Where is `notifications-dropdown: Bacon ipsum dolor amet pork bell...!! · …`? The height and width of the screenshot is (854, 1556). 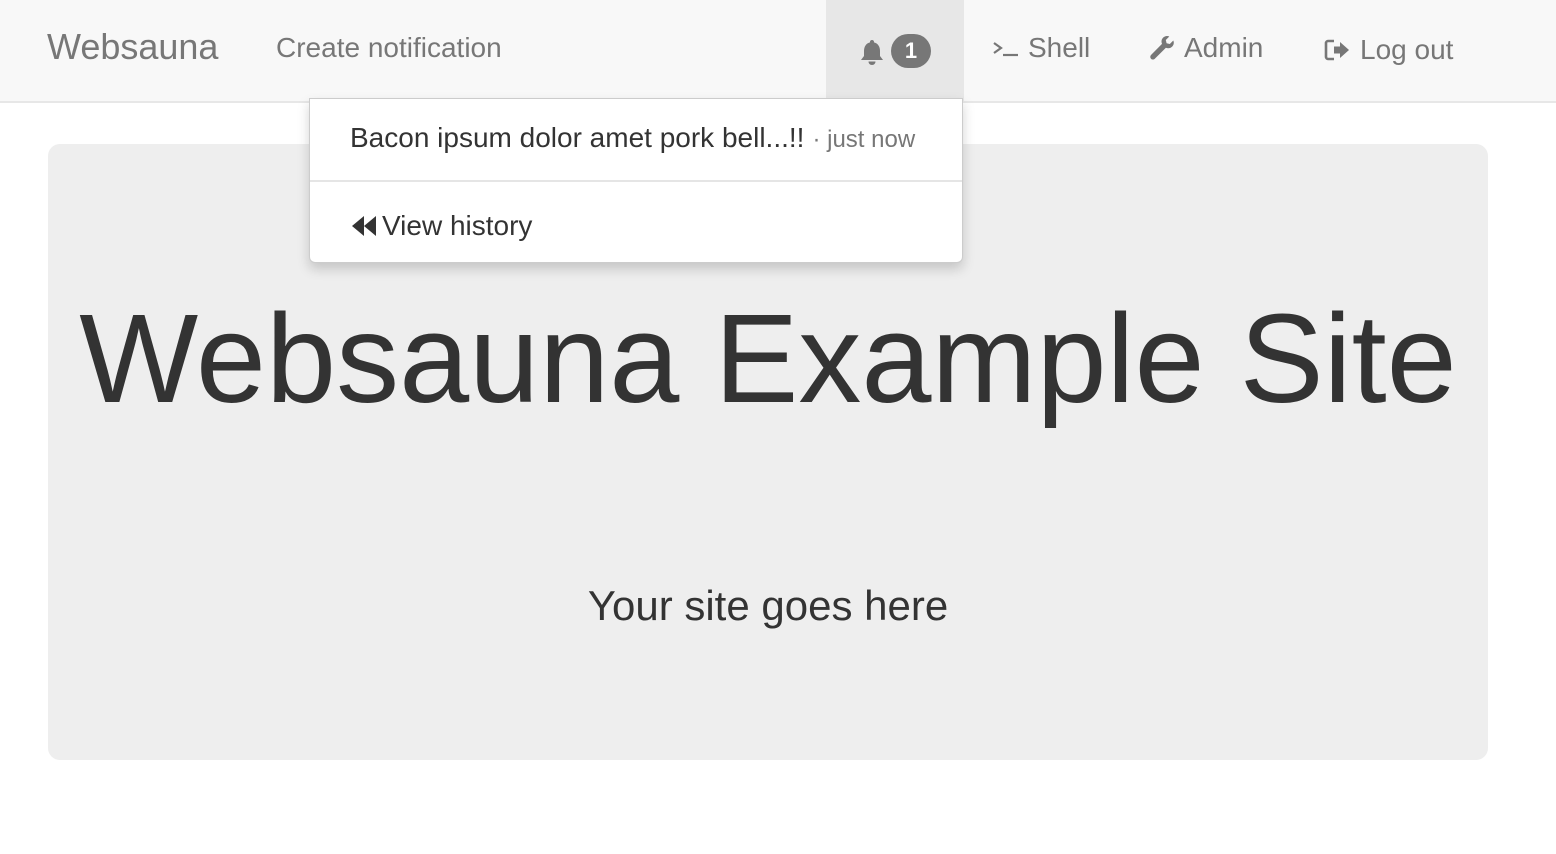 notifications-dropdown: Bacon ipsum dolor amet pork bell...!! · … is located at coordinates (636, 180).